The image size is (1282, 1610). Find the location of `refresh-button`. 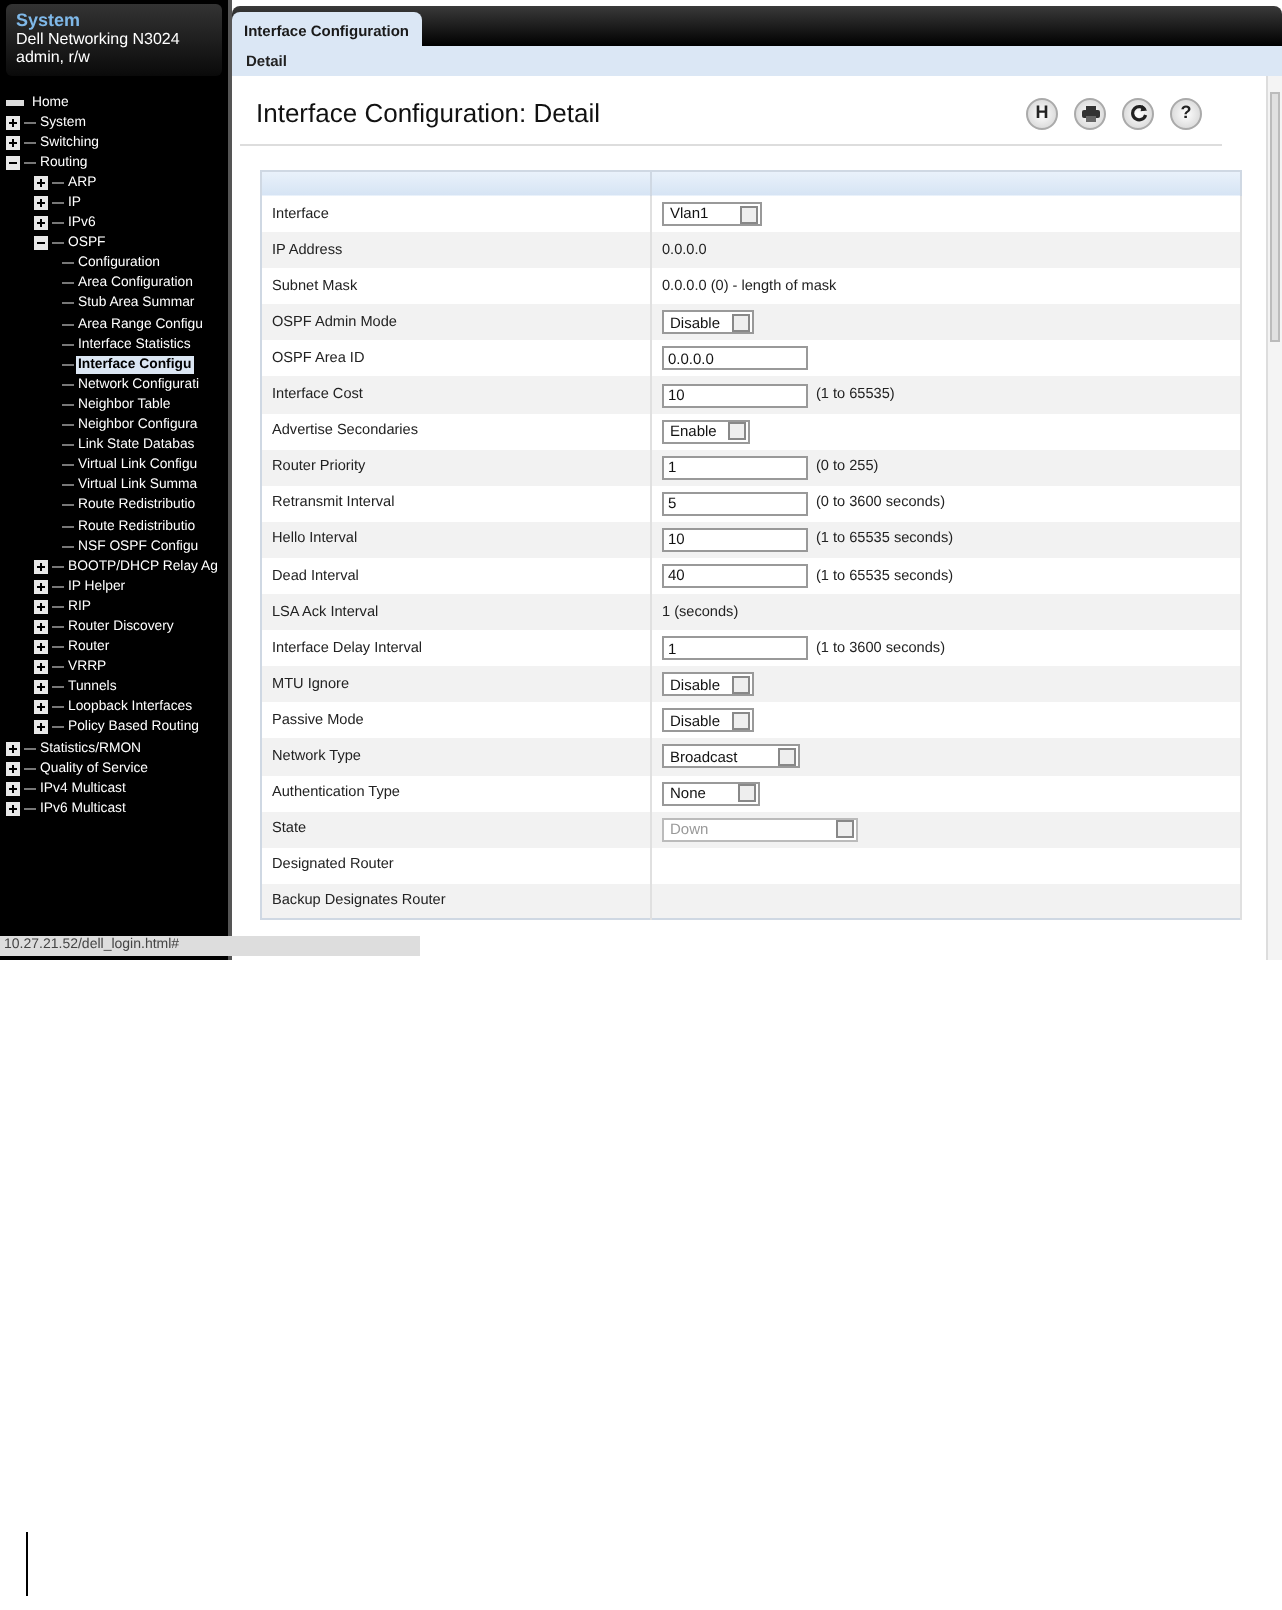

refresh-button is located at coordinates (1138, 113).